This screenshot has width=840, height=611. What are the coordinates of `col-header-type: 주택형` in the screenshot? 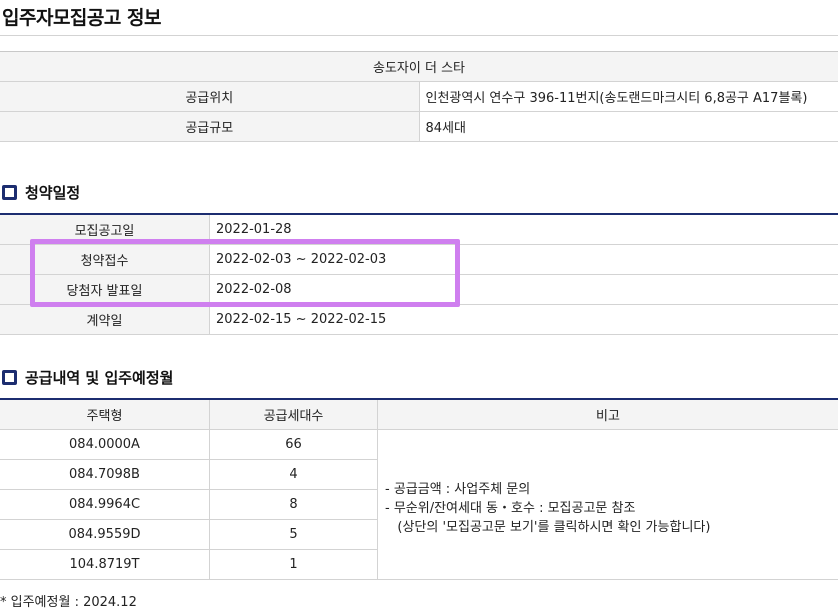 It's located at (105, 414).